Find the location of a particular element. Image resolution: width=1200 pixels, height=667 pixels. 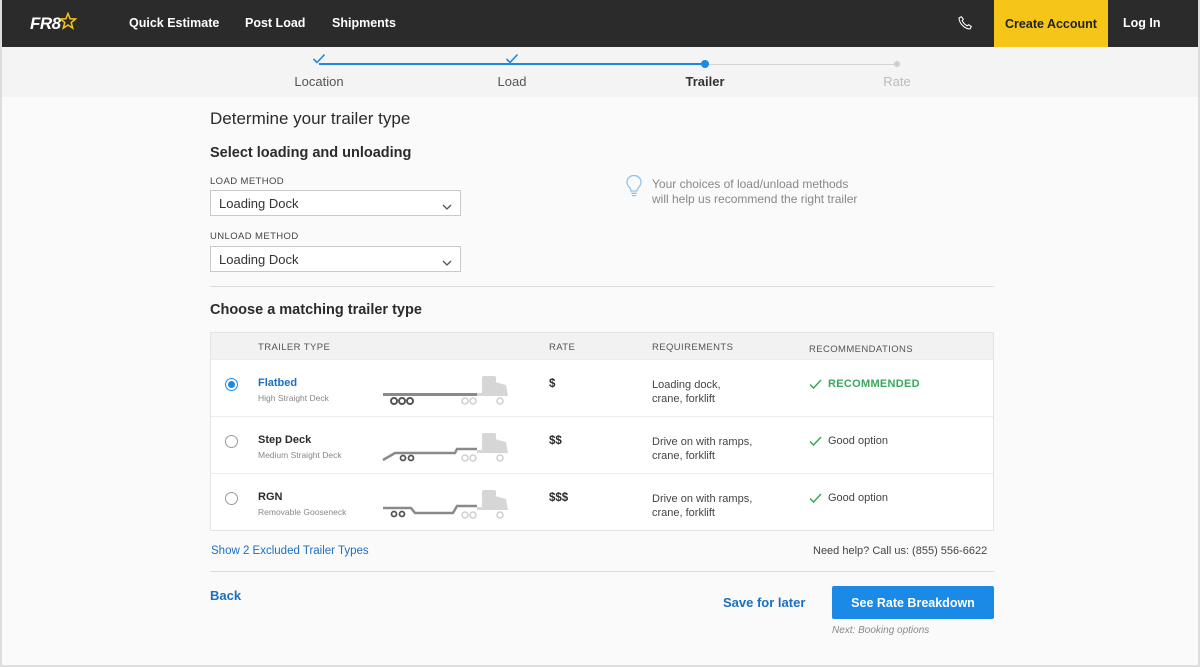

trailer-name: Step Deck is located at coordinates (285, 440).